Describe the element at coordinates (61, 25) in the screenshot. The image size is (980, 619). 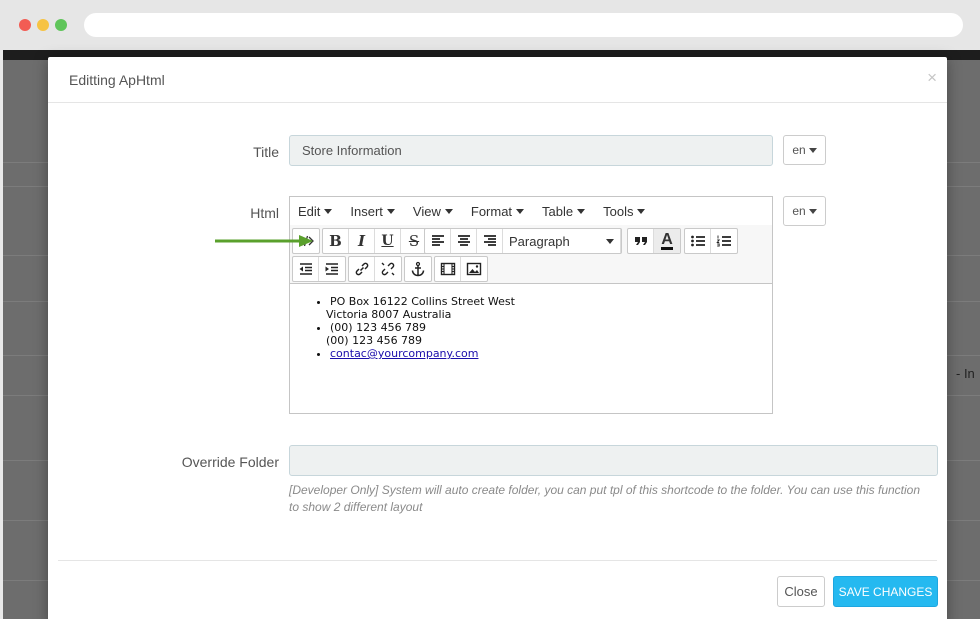
I see `window-maximize-dot` at that location.